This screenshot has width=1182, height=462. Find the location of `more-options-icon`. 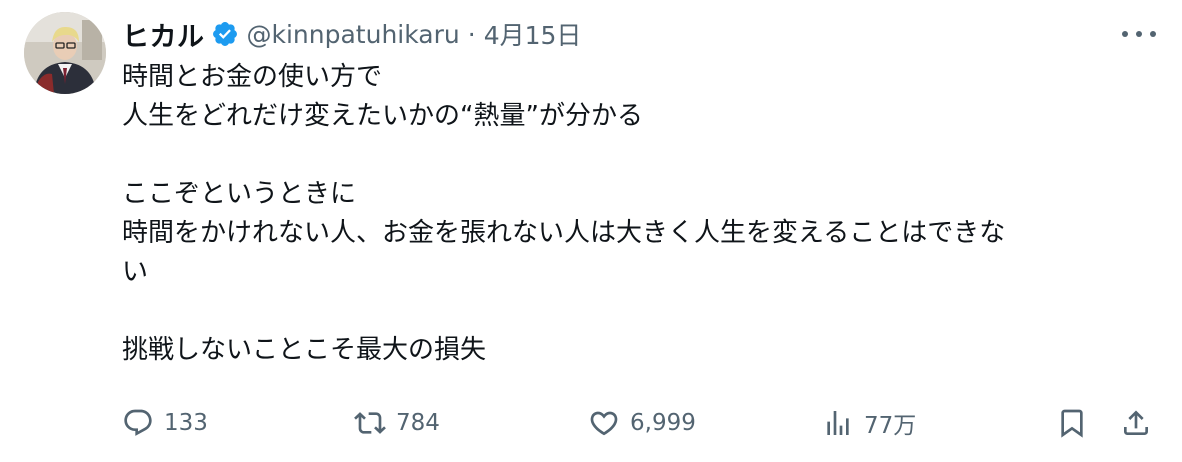

more-options-icon is located at coordinates (1139, 34).